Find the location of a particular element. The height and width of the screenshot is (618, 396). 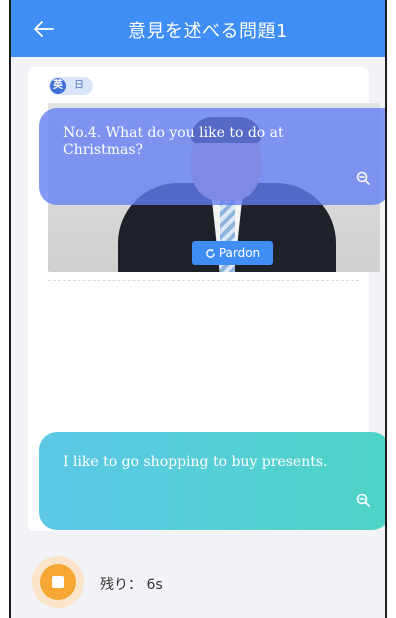

language-toggle: 英 日 is located at coordinates (71, 86).